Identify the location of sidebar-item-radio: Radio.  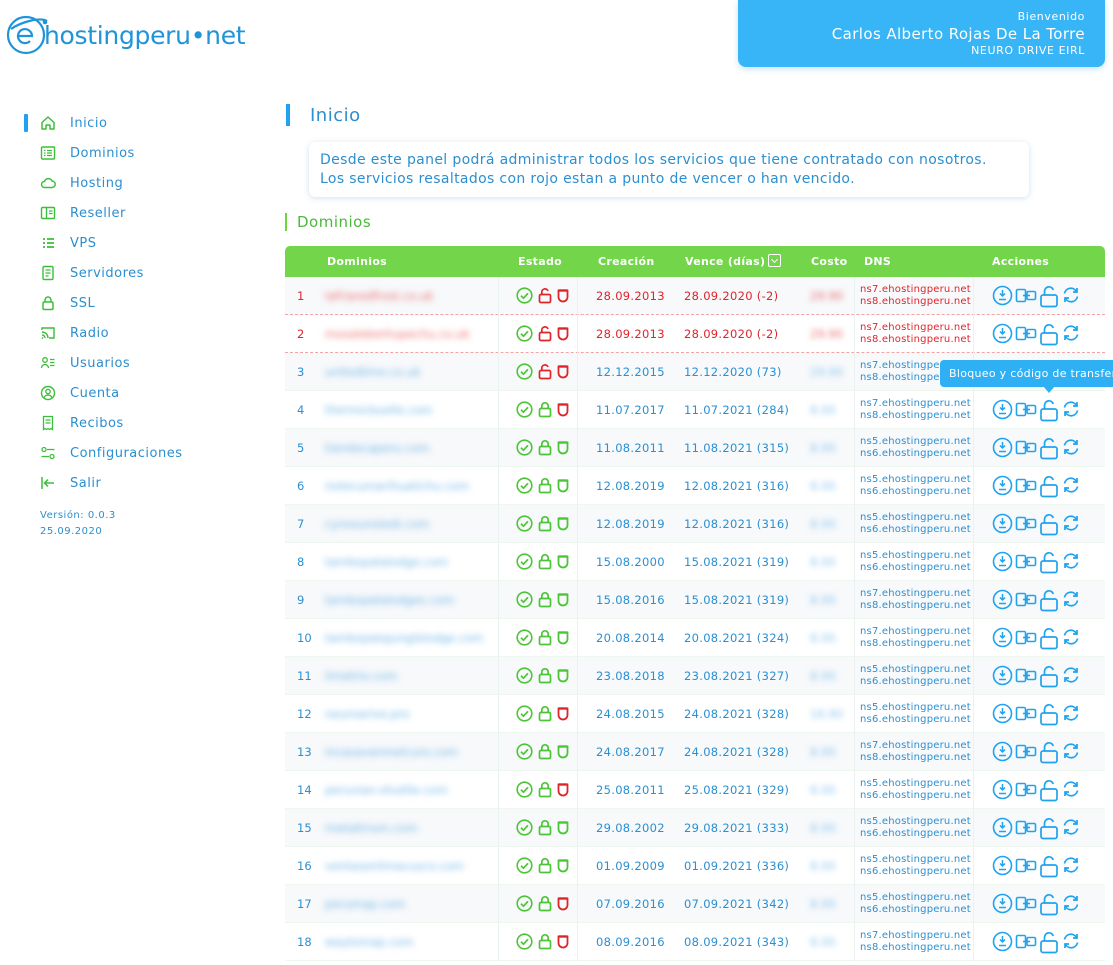
(134, 333).